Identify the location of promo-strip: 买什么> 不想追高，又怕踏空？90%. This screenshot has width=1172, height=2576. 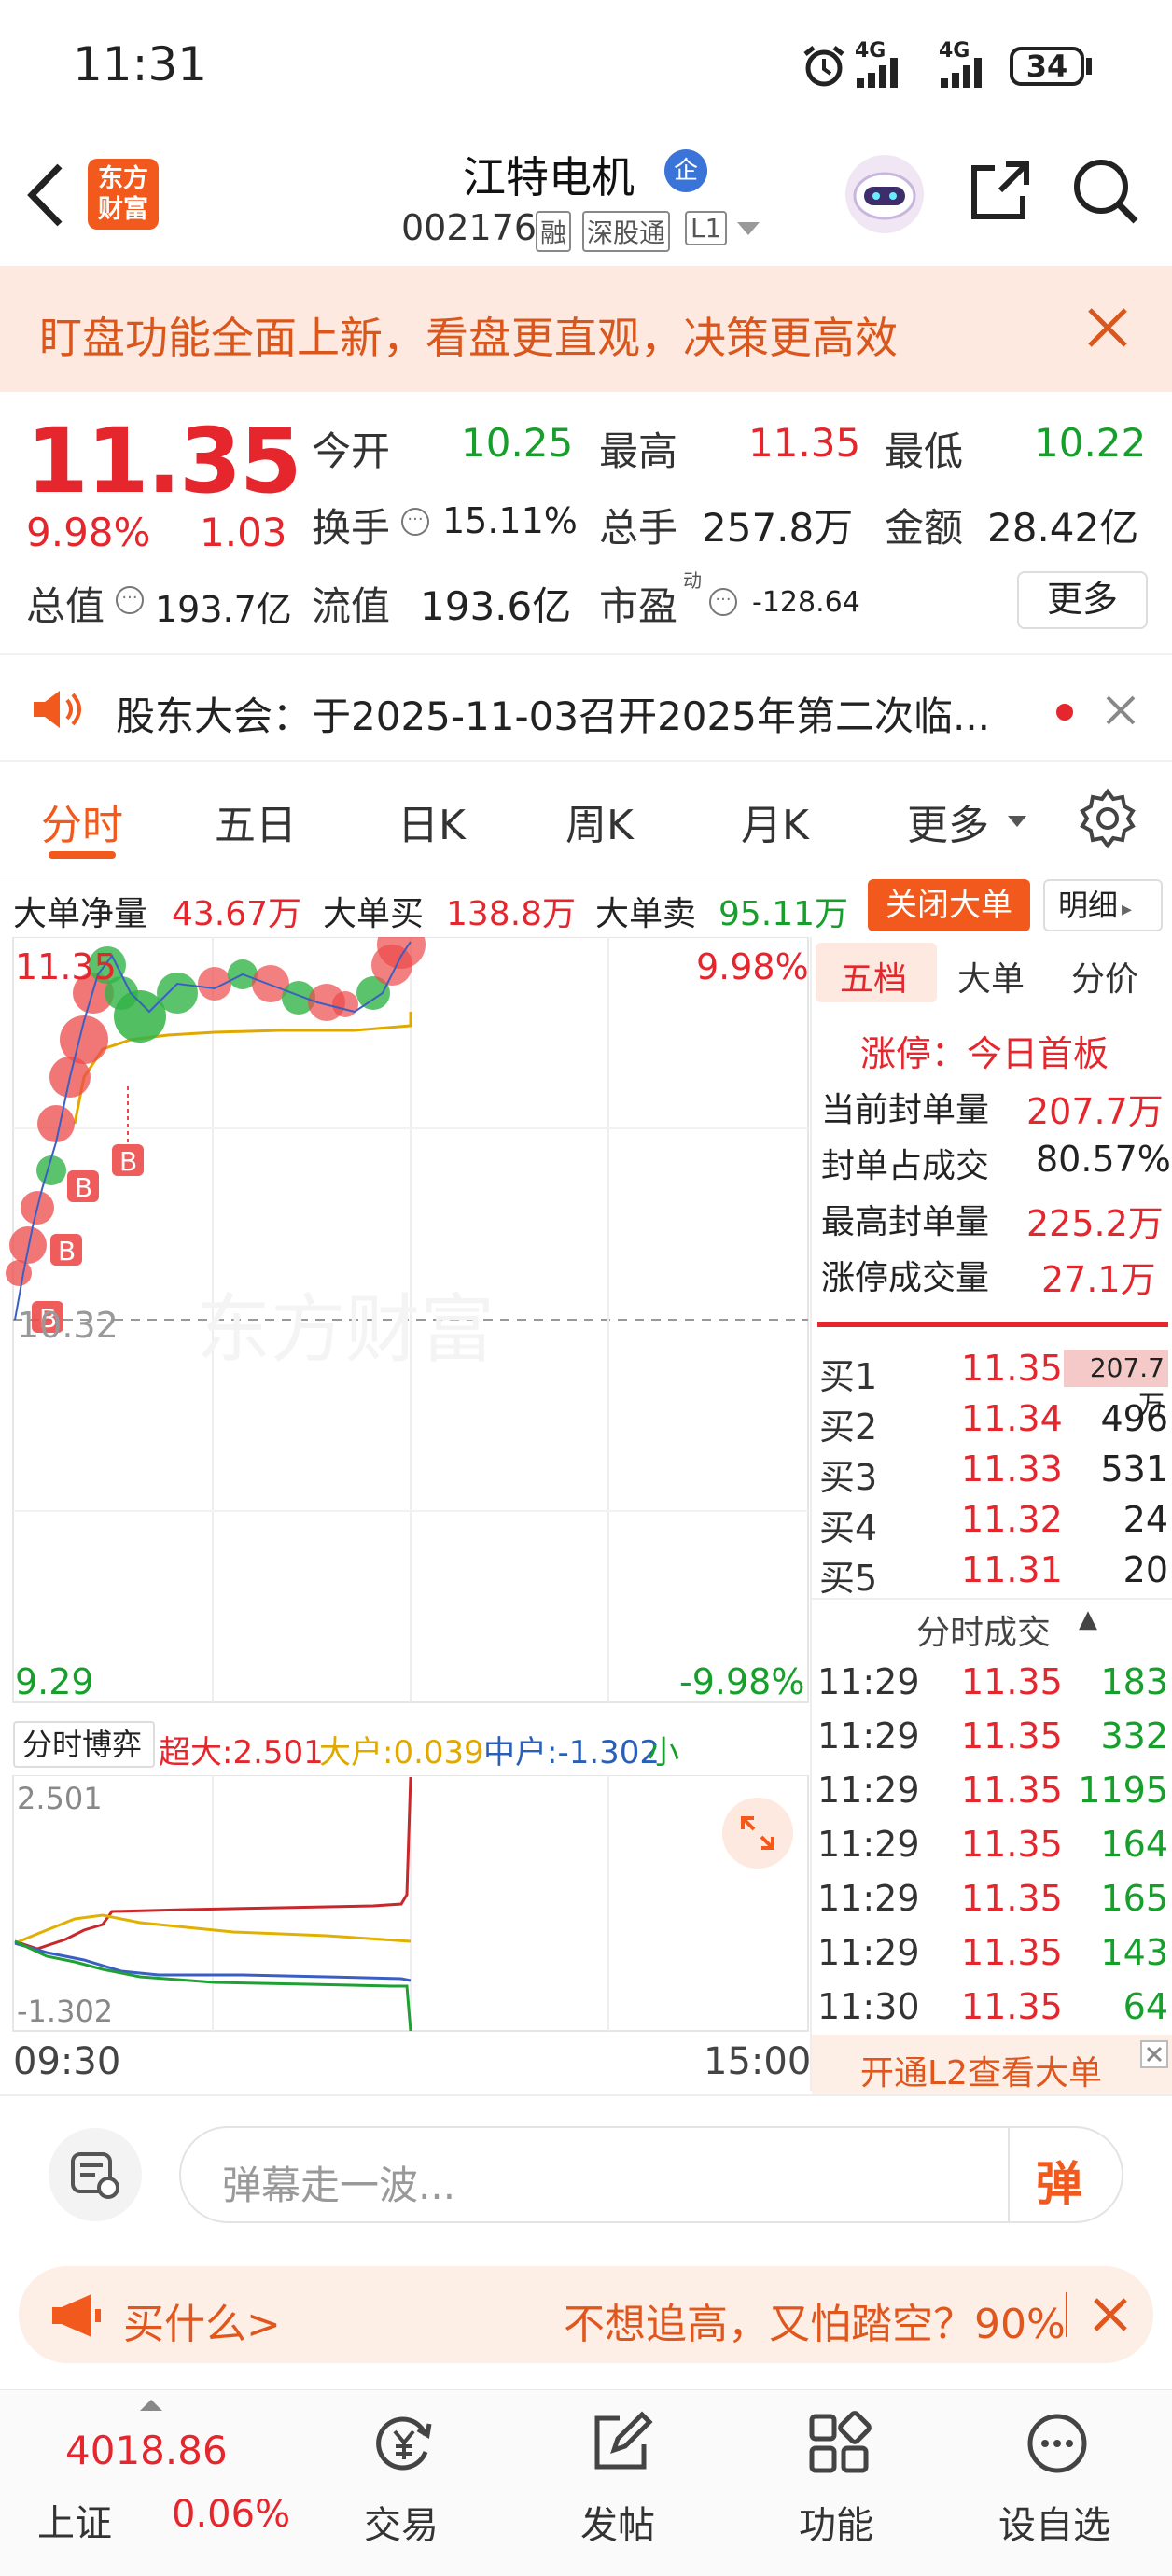
(586, 2314).